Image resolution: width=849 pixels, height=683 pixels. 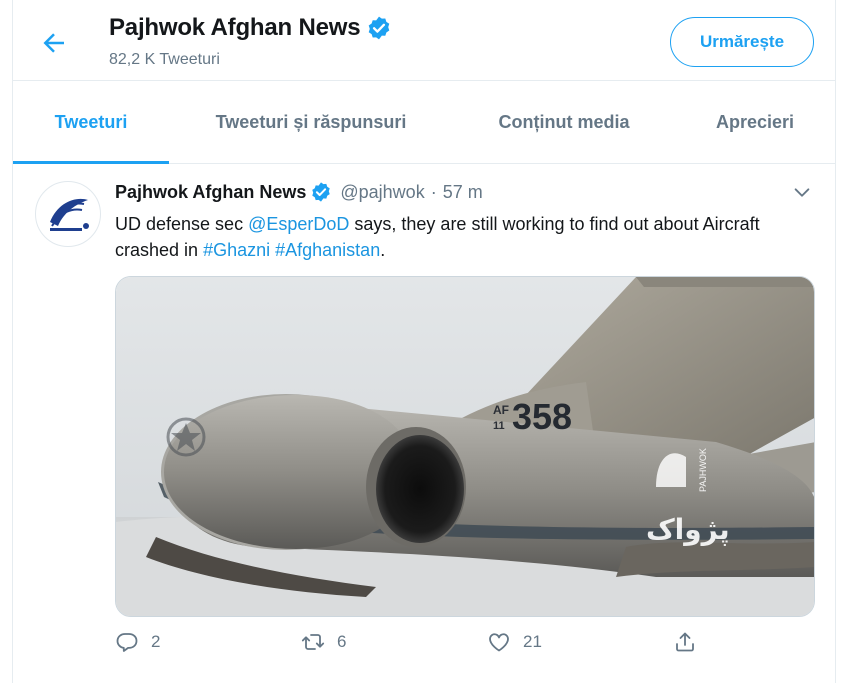 What do you see at coordinates (91, 122) in the screenshot?
I see `tab-tweets: Tweeturi` at bounding box center [91, 122].